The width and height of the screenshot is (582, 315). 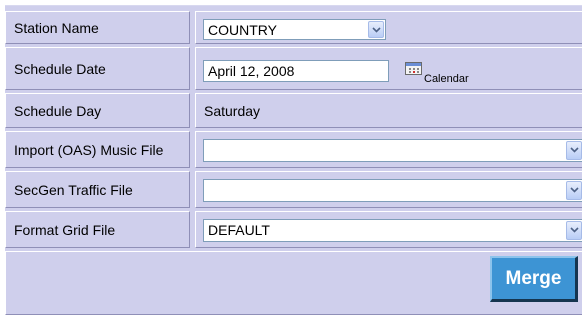 What do you see at coordinates (446, 79) in the screenshot?
I see `calendar-link: Calendar` at bounding box center [446, 79].